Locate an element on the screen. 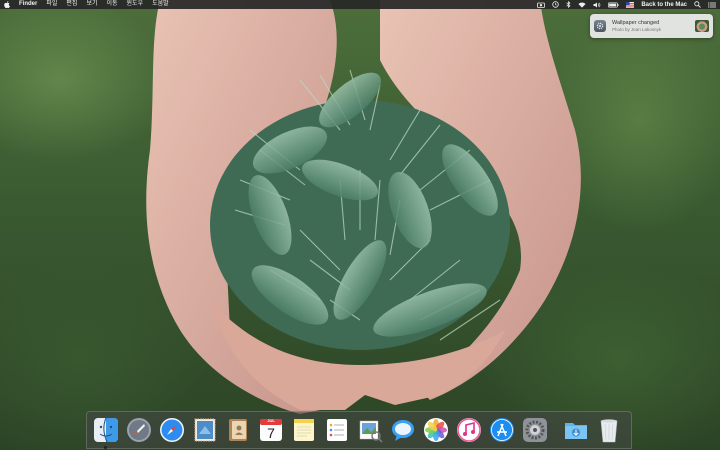  notes-icon is located at coordinates (304, 430).